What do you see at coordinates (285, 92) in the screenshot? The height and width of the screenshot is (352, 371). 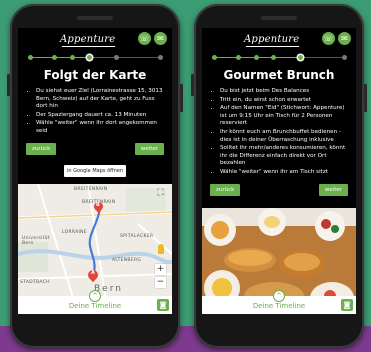 I see `instruction-item: Du bist jetzt beim Des Balances` at bounding box center [285, 92].